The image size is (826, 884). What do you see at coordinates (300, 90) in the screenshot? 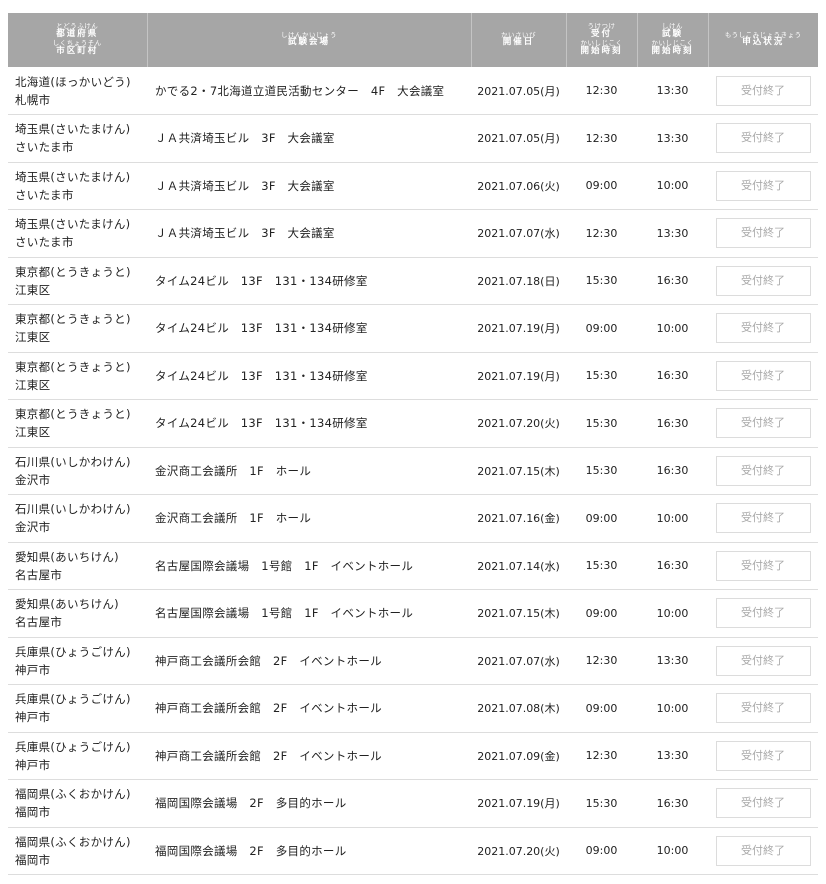
I see `venue-name: かでる2・7北海道立道民活動センター 4F 大会議室` at bounding box center [300, 90].